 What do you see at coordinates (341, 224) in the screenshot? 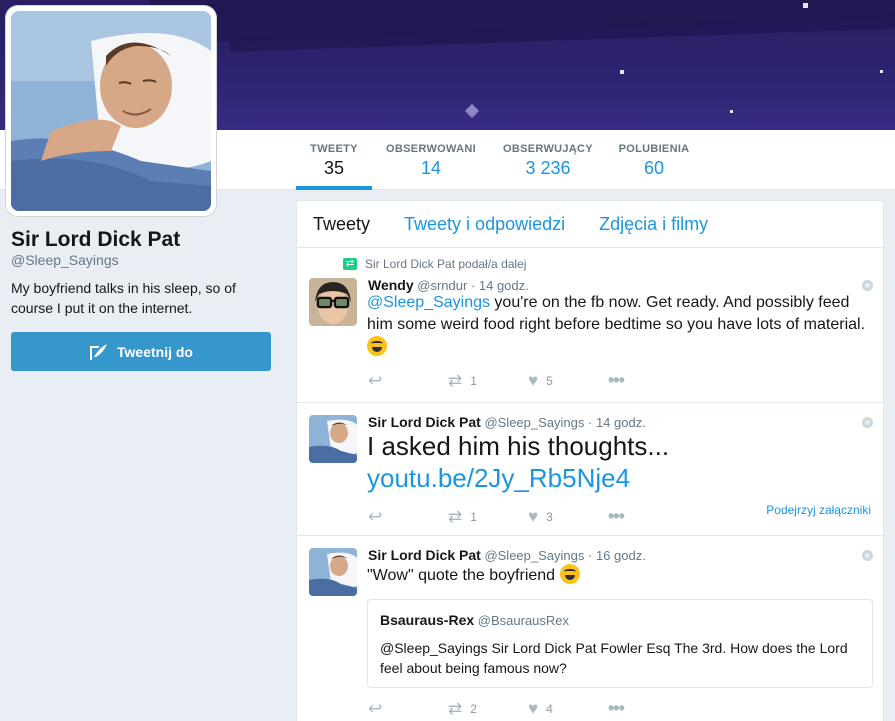
I see `tab-tweets: Tweety` at bounding box center [341, 224].